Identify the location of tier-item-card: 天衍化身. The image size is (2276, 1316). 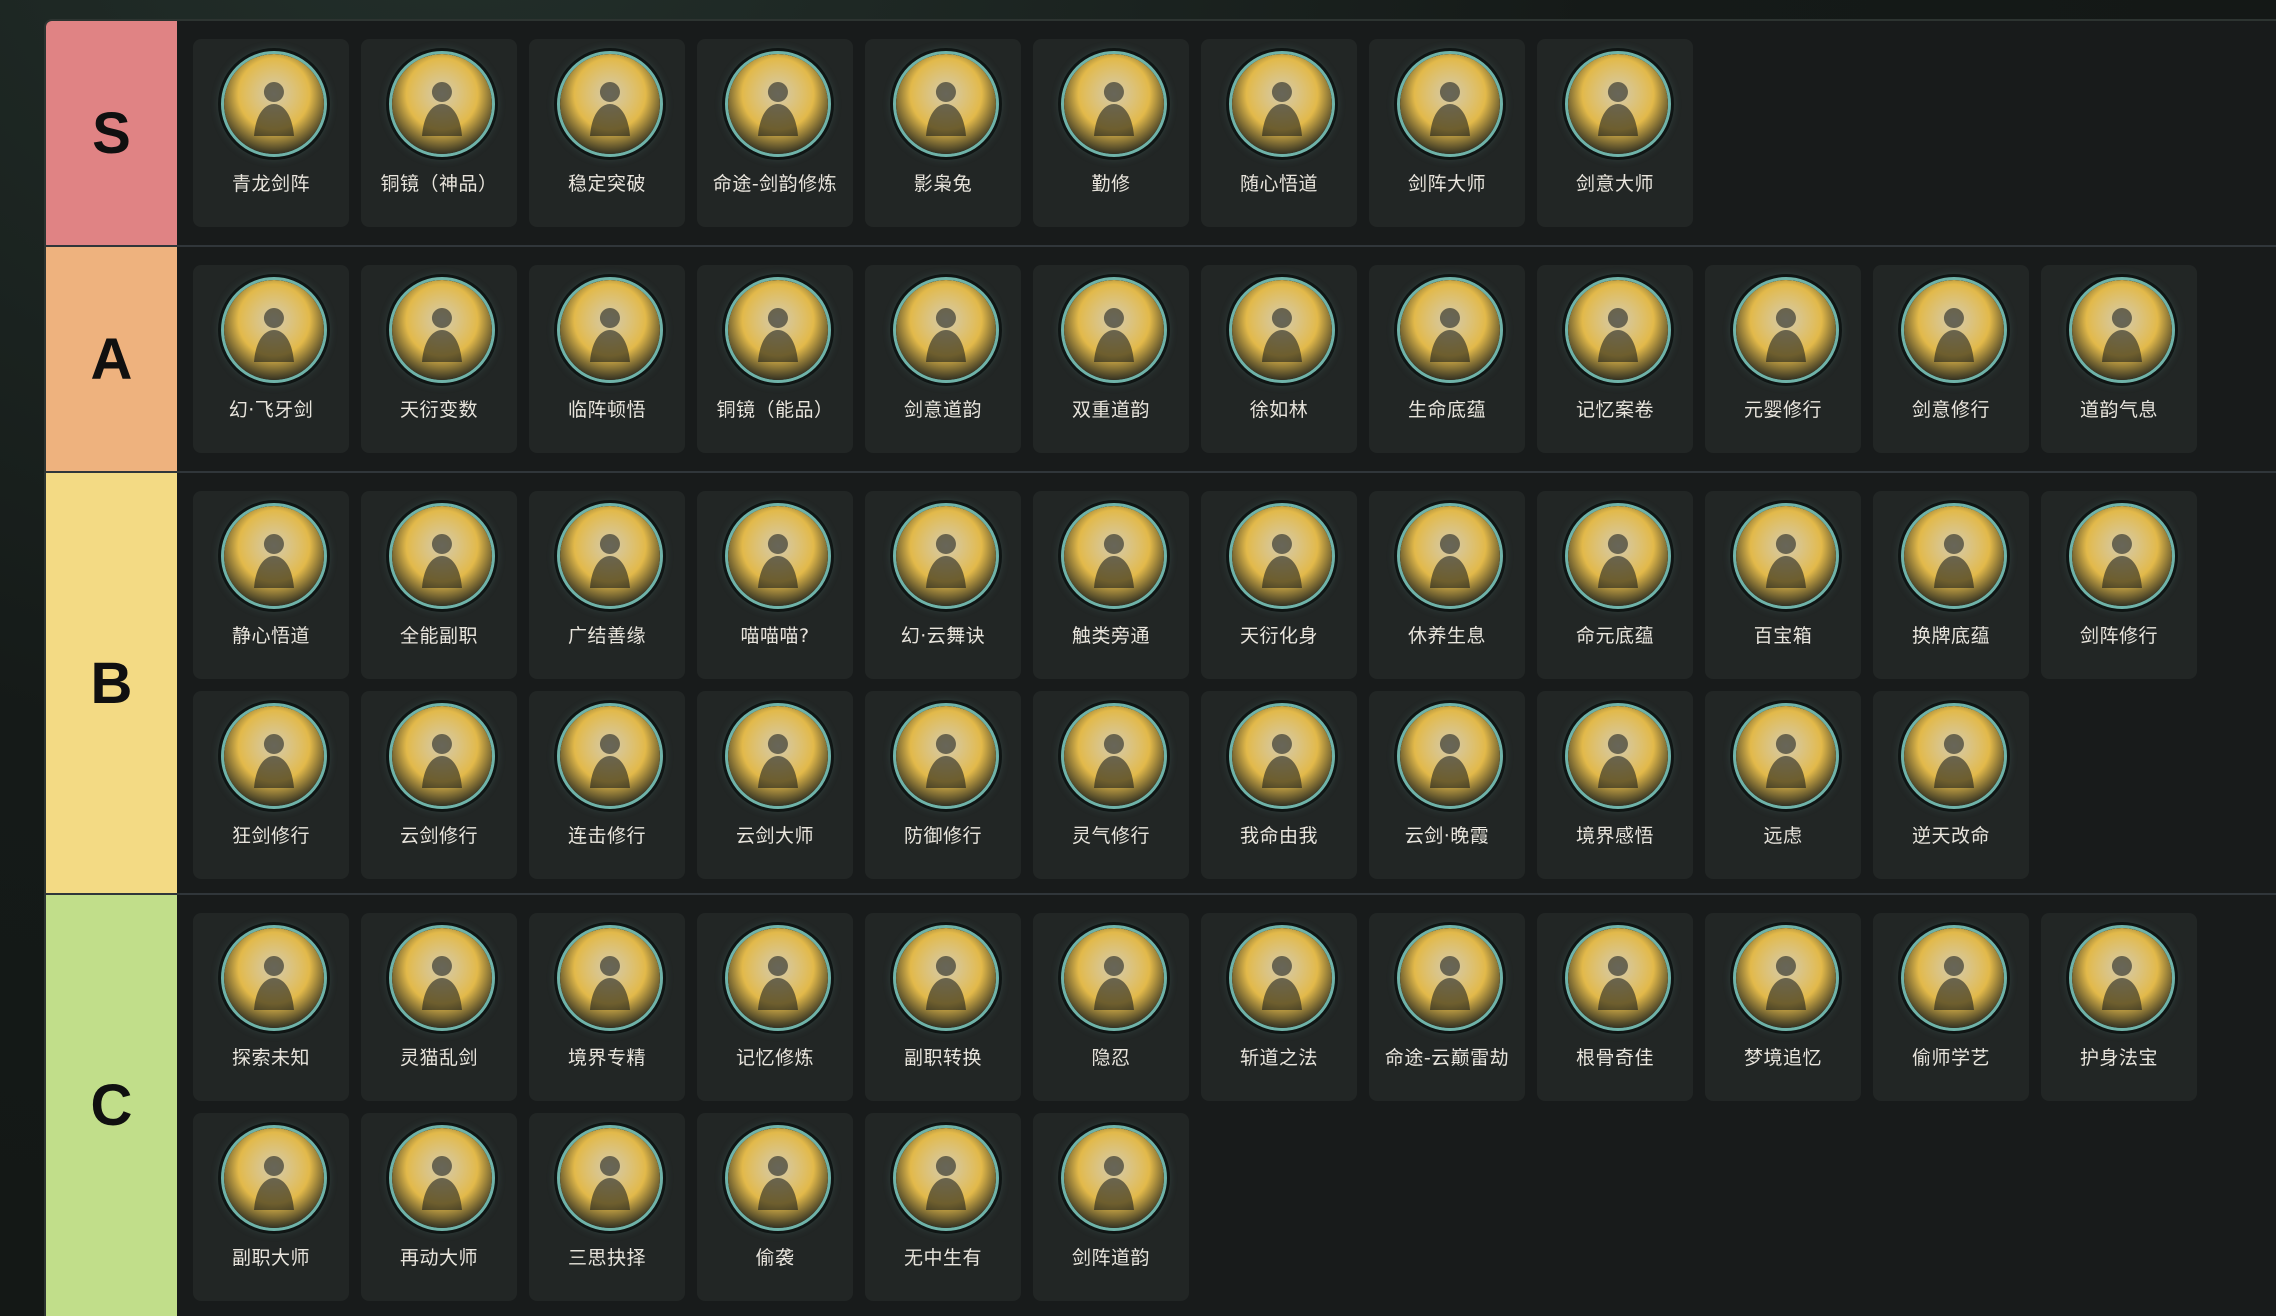
(1279, 585).